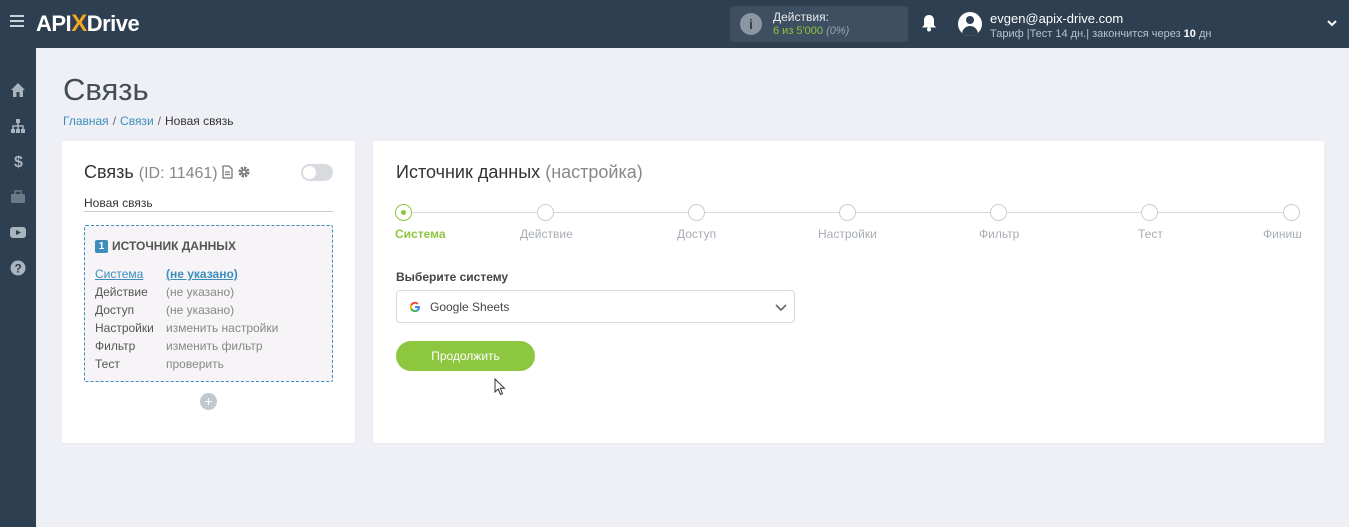 The image size is (1349, 527). Describe the element at coordinates (79, 23) in the screenshot. I see `logo-text-x: X` at that location.